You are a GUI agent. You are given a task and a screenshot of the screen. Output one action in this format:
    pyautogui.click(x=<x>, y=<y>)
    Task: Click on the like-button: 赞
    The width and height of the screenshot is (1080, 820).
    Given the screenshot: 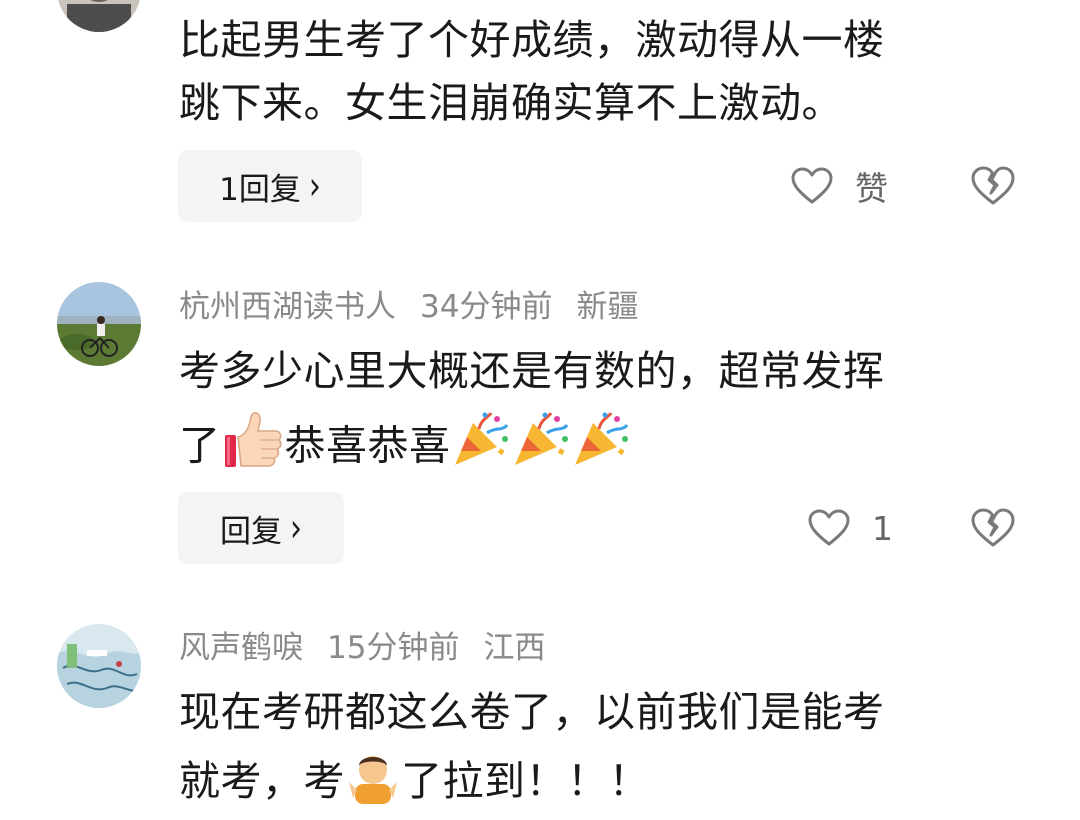 What is the action you would take?
    pyautogui.click(x=839, y=186)
    